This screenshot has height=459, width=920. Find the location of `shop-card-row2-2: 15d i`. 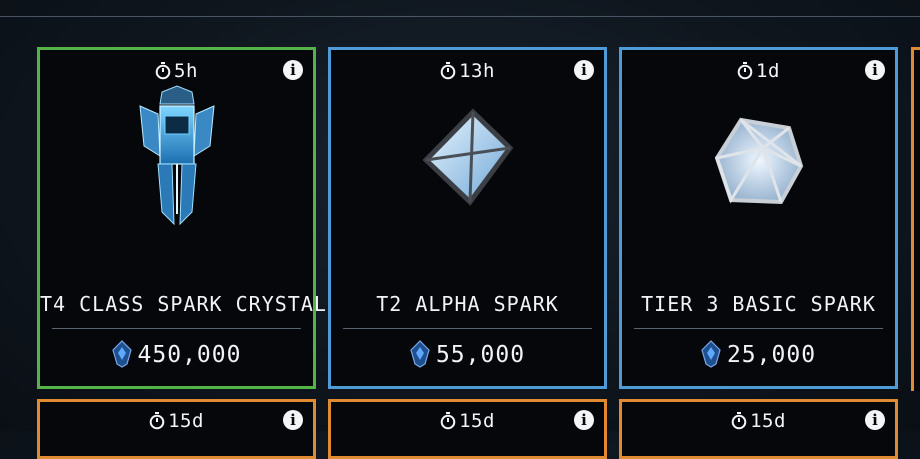

shop-card-row2-2: 15d i is located at coordinates (467, 429).